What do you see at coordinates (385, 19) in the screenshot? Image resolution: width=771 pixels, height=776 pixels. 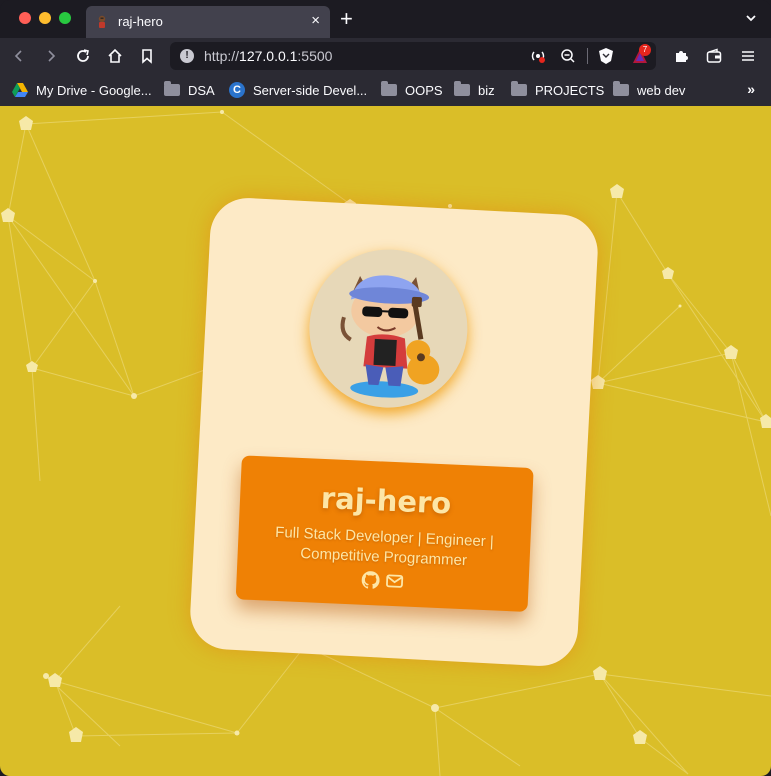 I see `tab-strip: raj-hero × +` at bounding box center [385, 19].